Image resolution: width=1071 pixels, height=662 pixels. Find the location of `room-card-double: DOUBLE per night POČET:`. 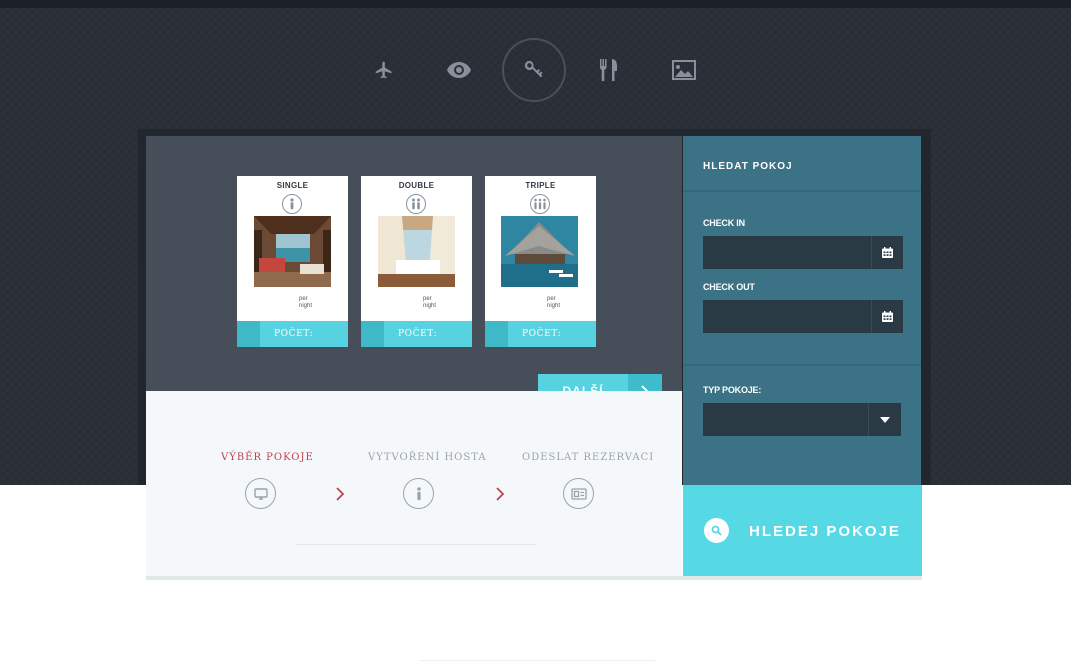

room-card-double: DOUBLE per night POČET: is located at coordinates (416, 261).